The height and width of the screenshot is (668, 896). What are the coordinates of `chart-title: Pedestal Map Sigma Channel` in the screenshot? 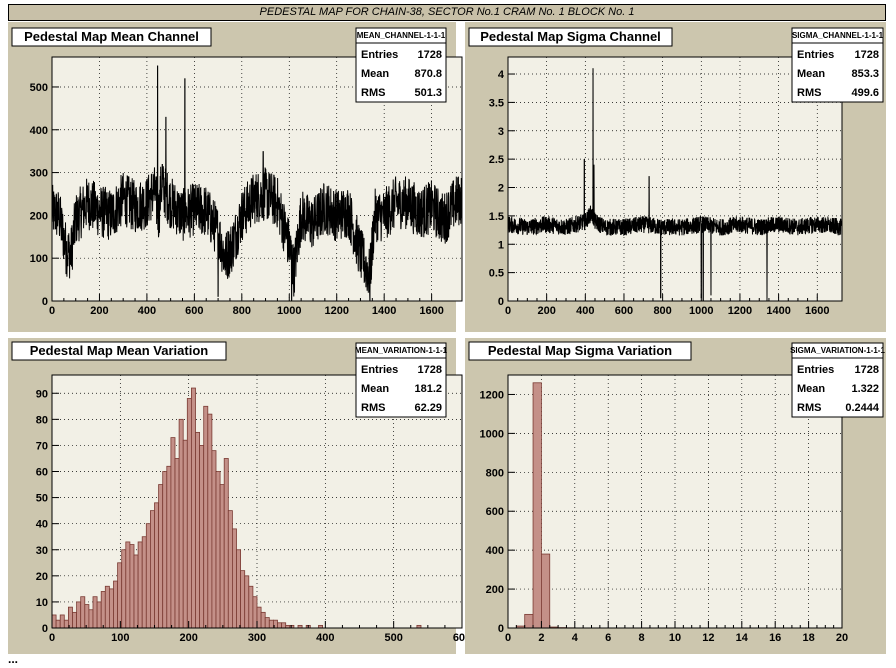 It's located at (570, 36).